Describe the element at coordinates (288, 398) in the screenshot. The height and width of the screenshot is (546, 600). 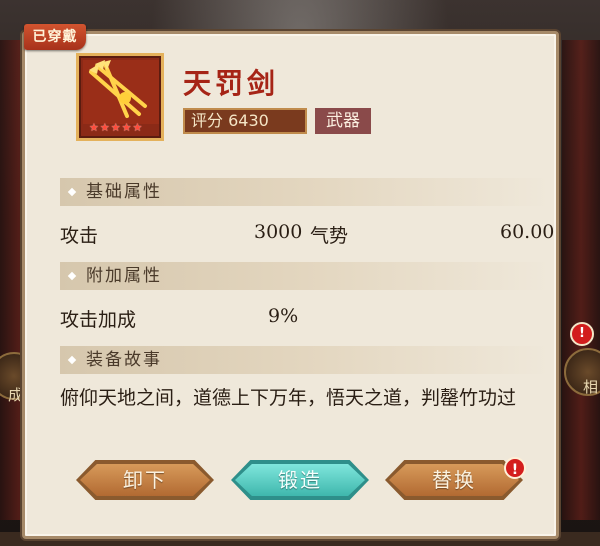
I see `equipment-story-text: 俯仰天地之间，道德上下万年，悟天之道，判罄竹功过` at that location.